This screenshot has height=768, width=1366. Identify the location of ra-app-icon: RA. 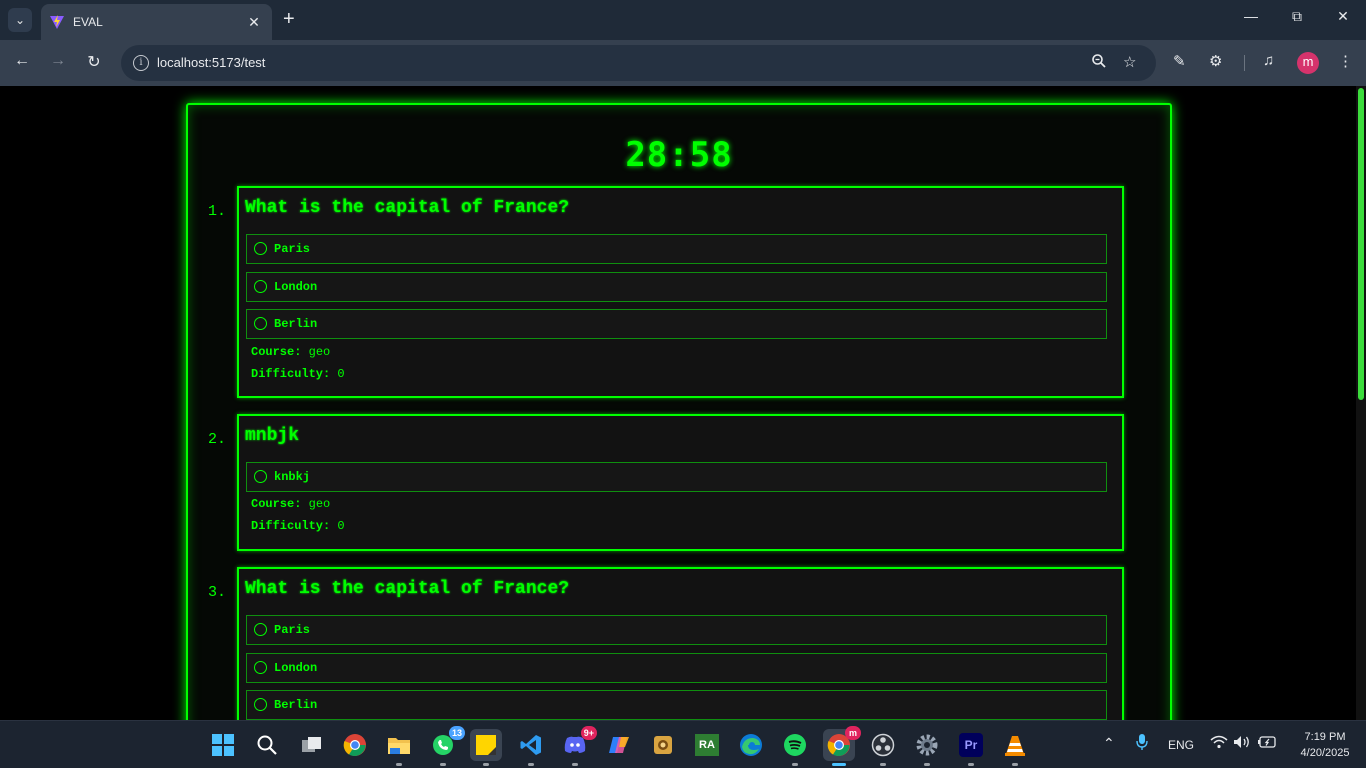
(707, 745).